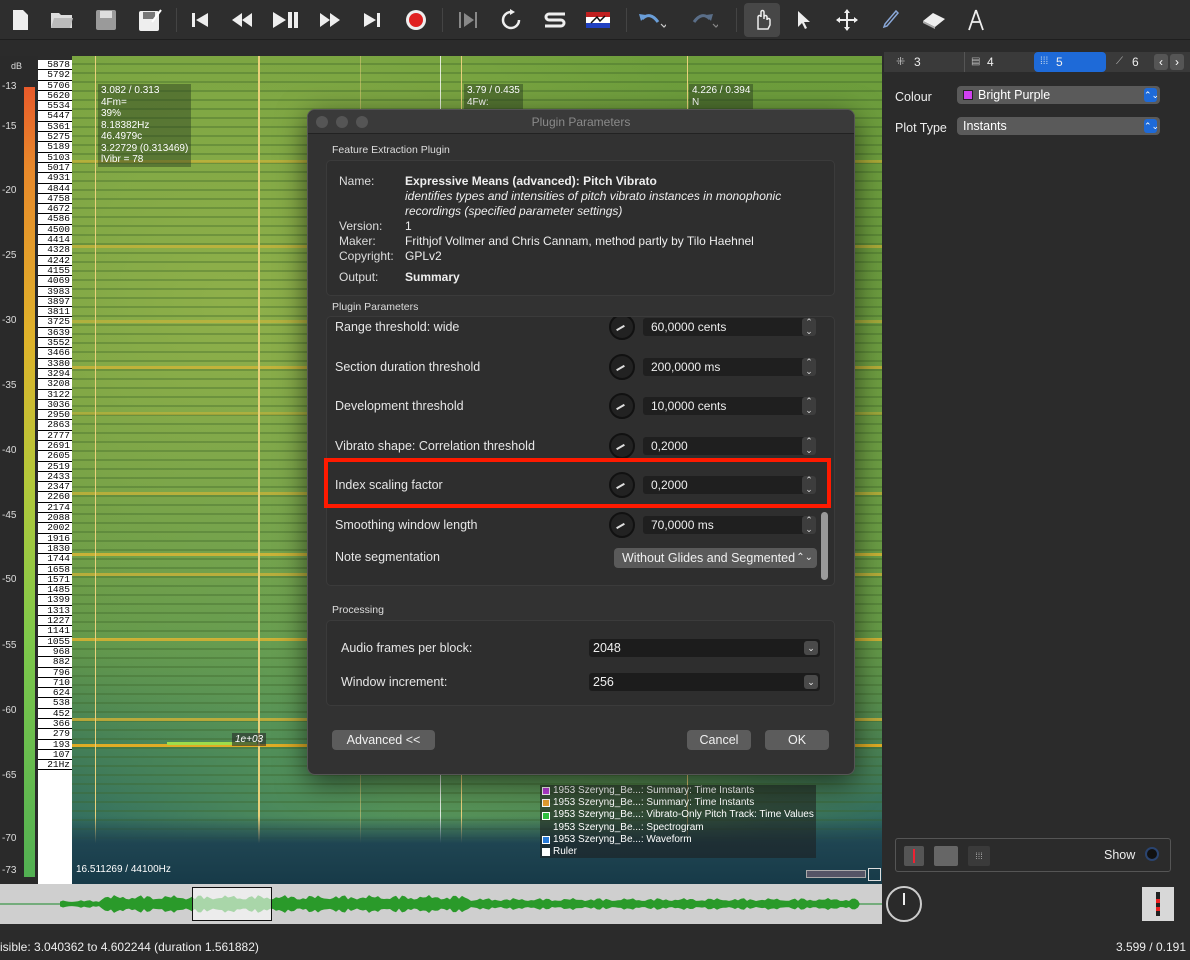 This screenshot has width=1190, height=960. What do you see at coordinates (934, 20) in the screenshot?
I see `erase-icon` at bounding box center [934, 20].